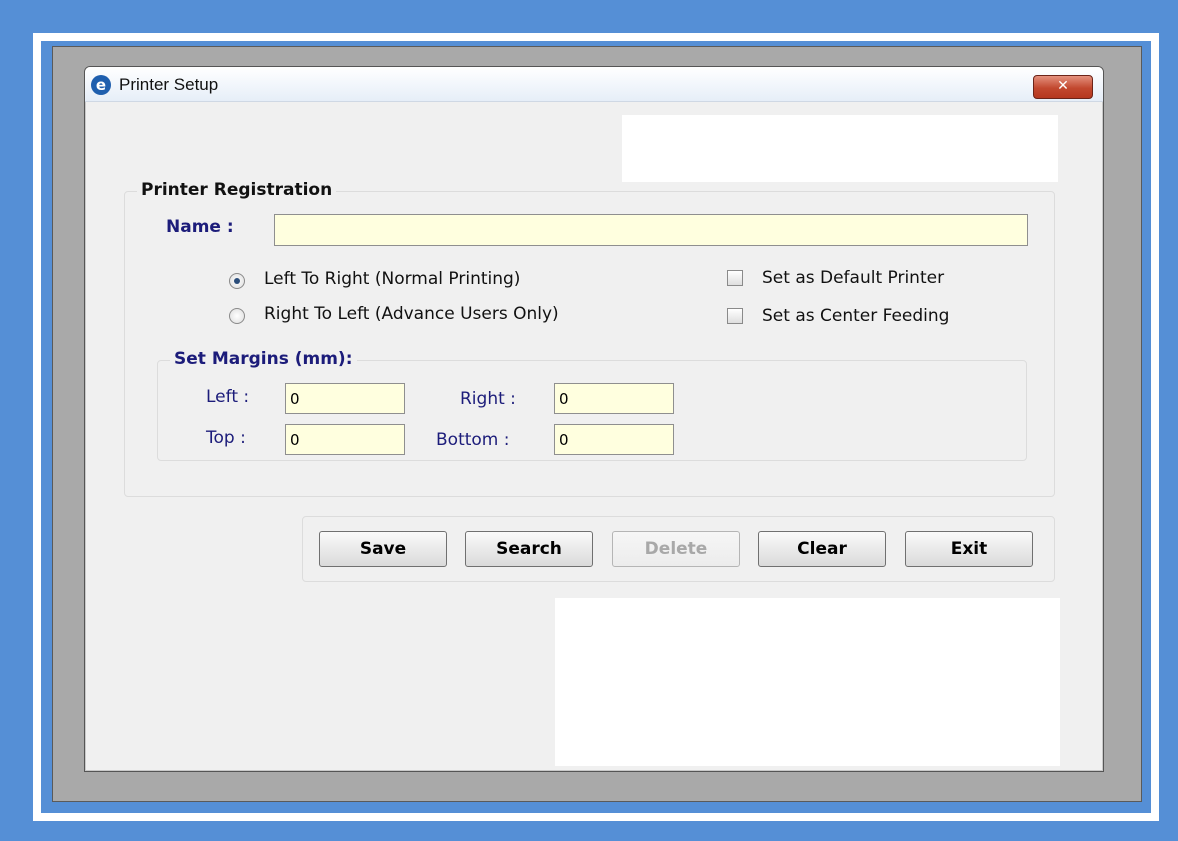 The height and width of the screenshot is (841, 1178). What do you see at coordinates (735, 278) in the screenshot?
I see `default-printer-checkbox` at bounding box center [735, 278].